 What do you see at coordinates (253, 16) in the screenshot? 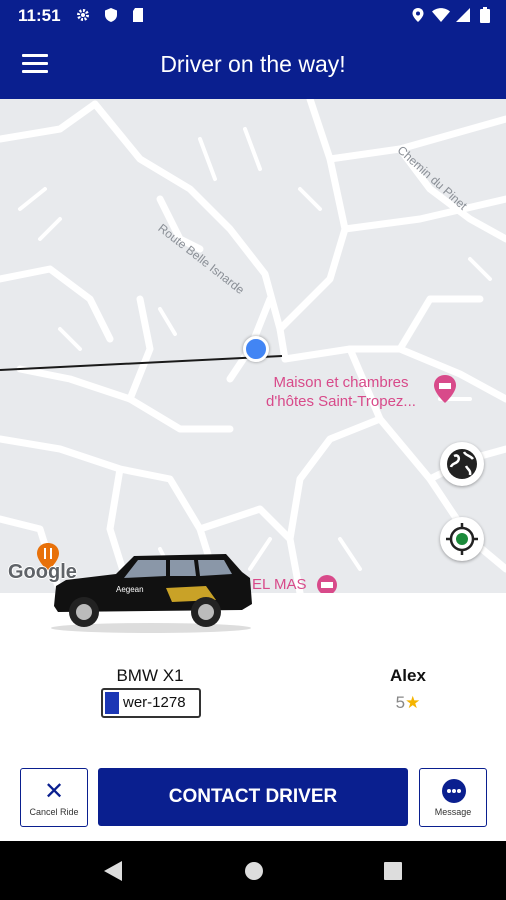
I see `status-bar: 11:51` at bounding box center [253, 16].